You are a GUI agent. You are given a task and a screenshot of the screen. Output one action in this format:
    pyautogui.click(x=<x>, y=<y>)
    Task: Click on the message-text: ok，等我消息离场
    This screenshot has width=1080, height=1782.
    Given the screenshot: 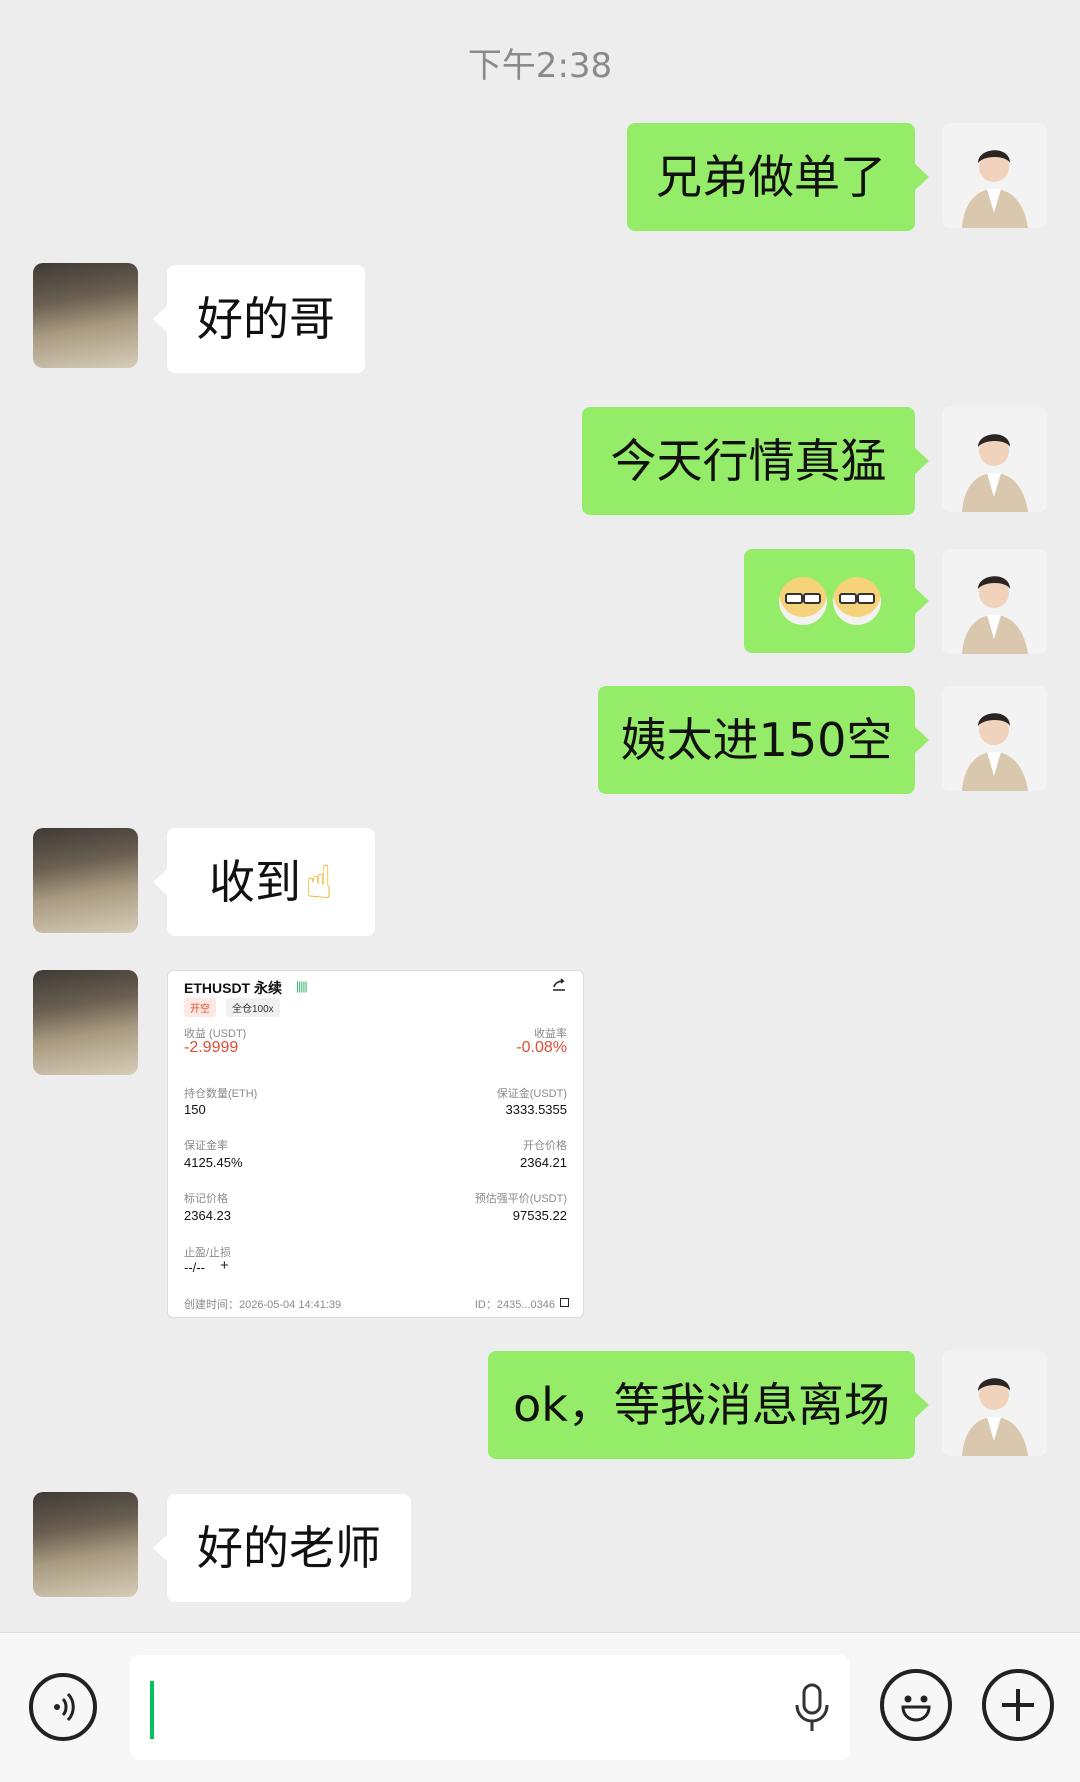 What is the action you would take?
    pyautogui.click(x=701, y=1405)
    